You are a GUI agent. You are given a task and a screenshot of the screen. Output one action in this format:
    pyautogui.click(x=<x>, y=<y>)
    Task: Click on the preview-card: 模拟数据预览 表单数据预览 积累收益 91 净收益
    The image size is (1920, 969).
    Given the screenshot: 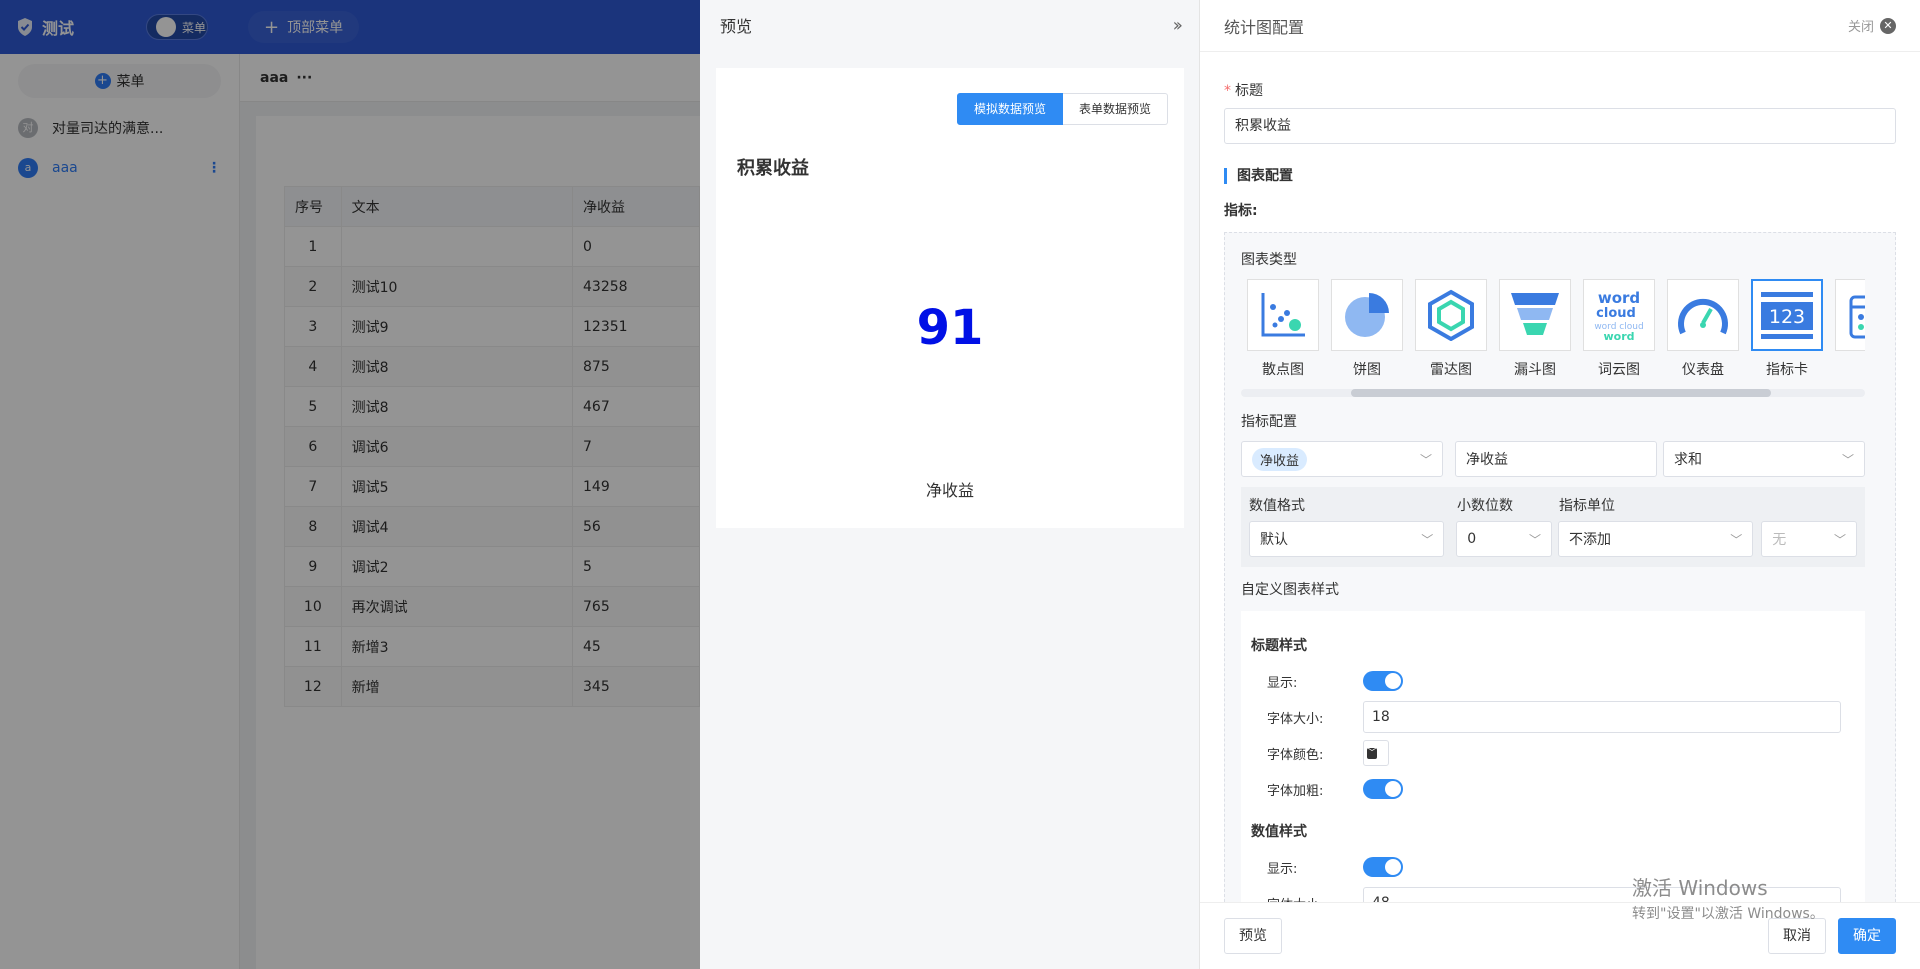 What is the action you would take?
    pyautogui.click(x=950, y=298)
    